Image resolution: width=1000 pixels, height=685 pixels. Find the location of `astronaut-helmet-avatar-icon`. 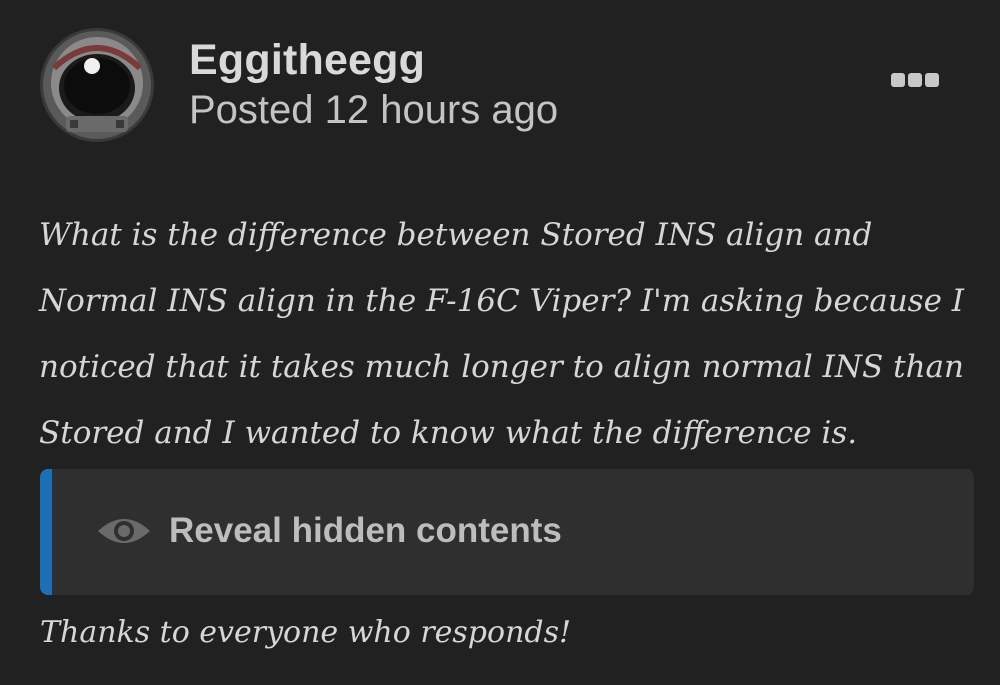

astronaut-helmet-avatar-icon is located at coordinates (97, 85).